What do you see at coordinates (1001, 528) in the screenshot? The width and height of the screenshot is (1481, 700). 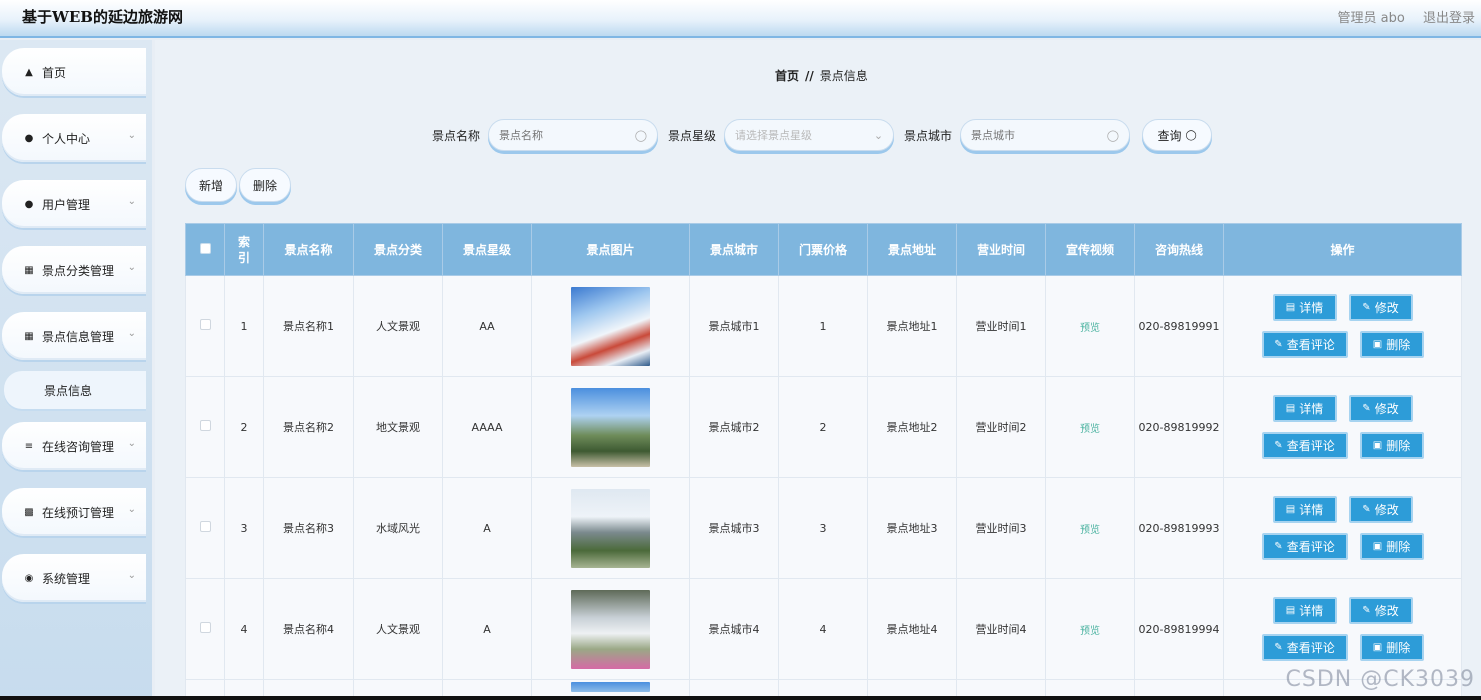 I see `cell-hours: 营业时间3` at bounding box center [1001, 528].